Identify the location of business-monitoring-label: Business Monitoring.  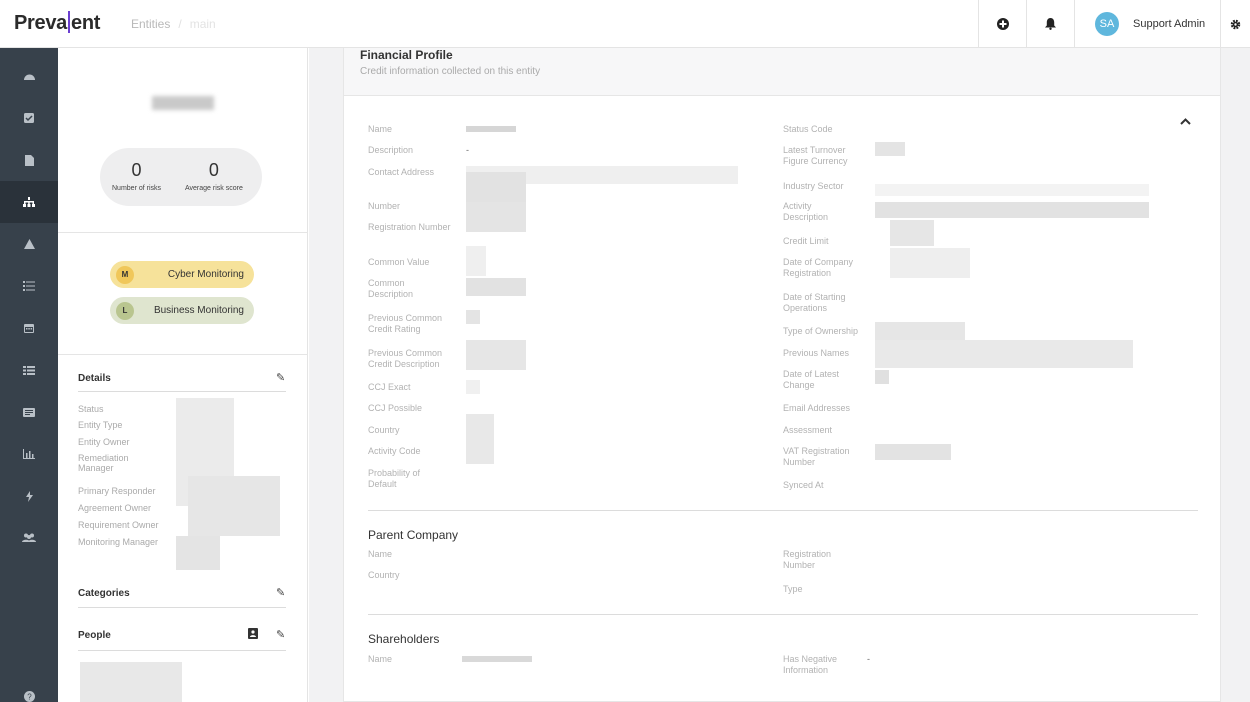
(198, 310).